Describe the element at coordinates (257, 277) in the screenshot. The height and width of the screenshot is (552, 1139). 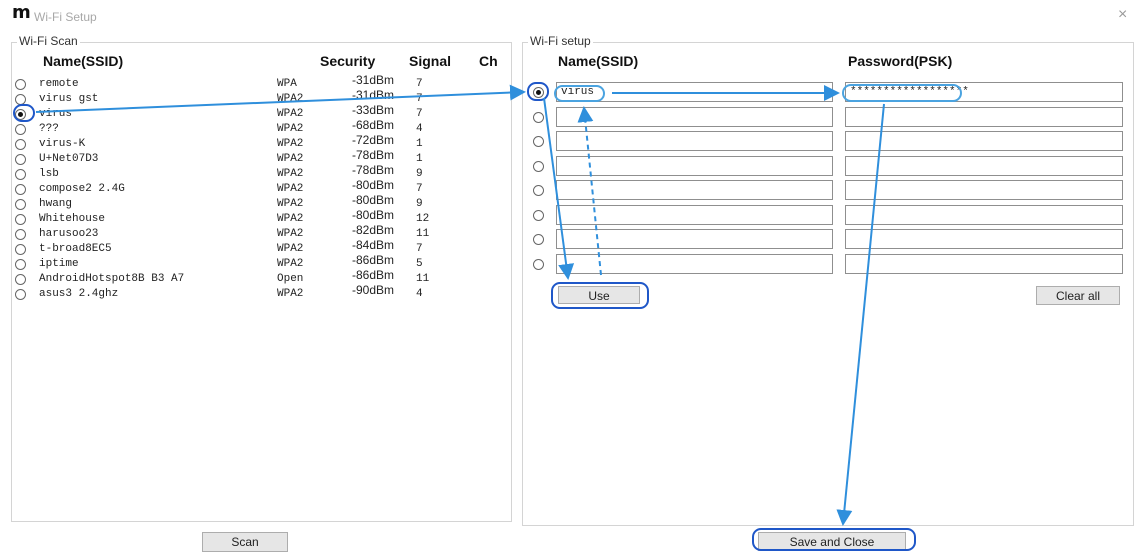
I see `network-row: AndroidHotspot8B B3 A7 Open -86dBm 11` at that location.